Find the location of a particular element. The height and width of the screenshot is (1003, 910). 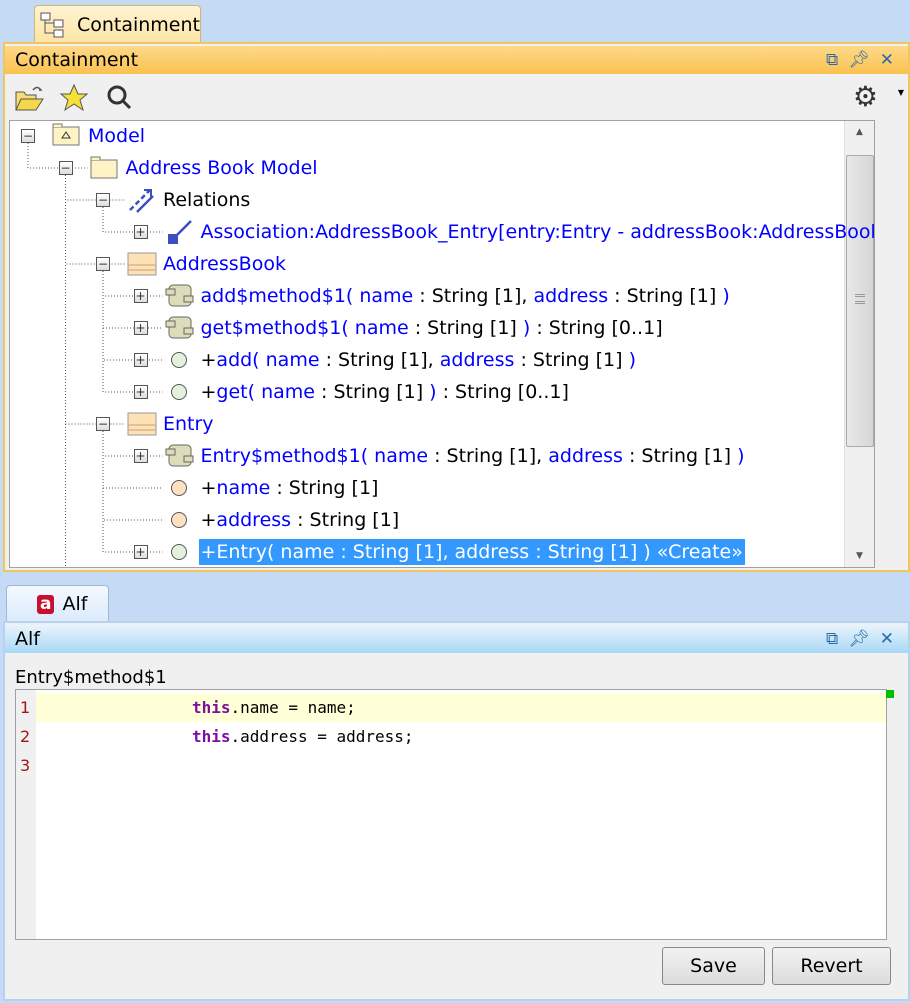

operation-icon is located at coordinates (180, 392).